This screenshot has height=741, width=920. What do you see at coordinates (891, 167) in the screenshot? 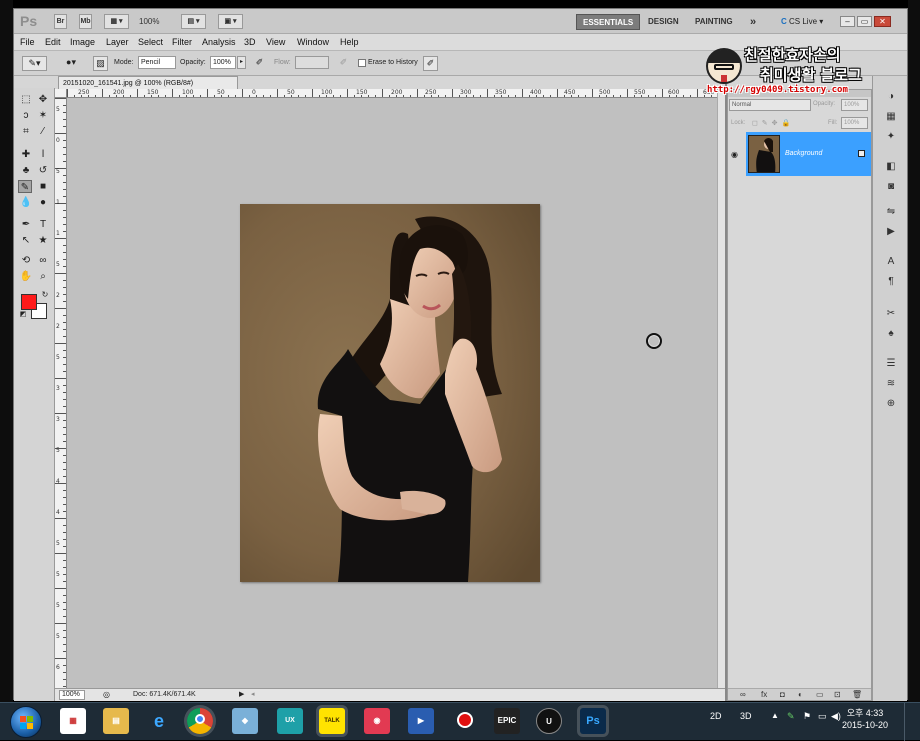
I see `adjustments-panel-icon: ◧` at bounding box center [891, 167].